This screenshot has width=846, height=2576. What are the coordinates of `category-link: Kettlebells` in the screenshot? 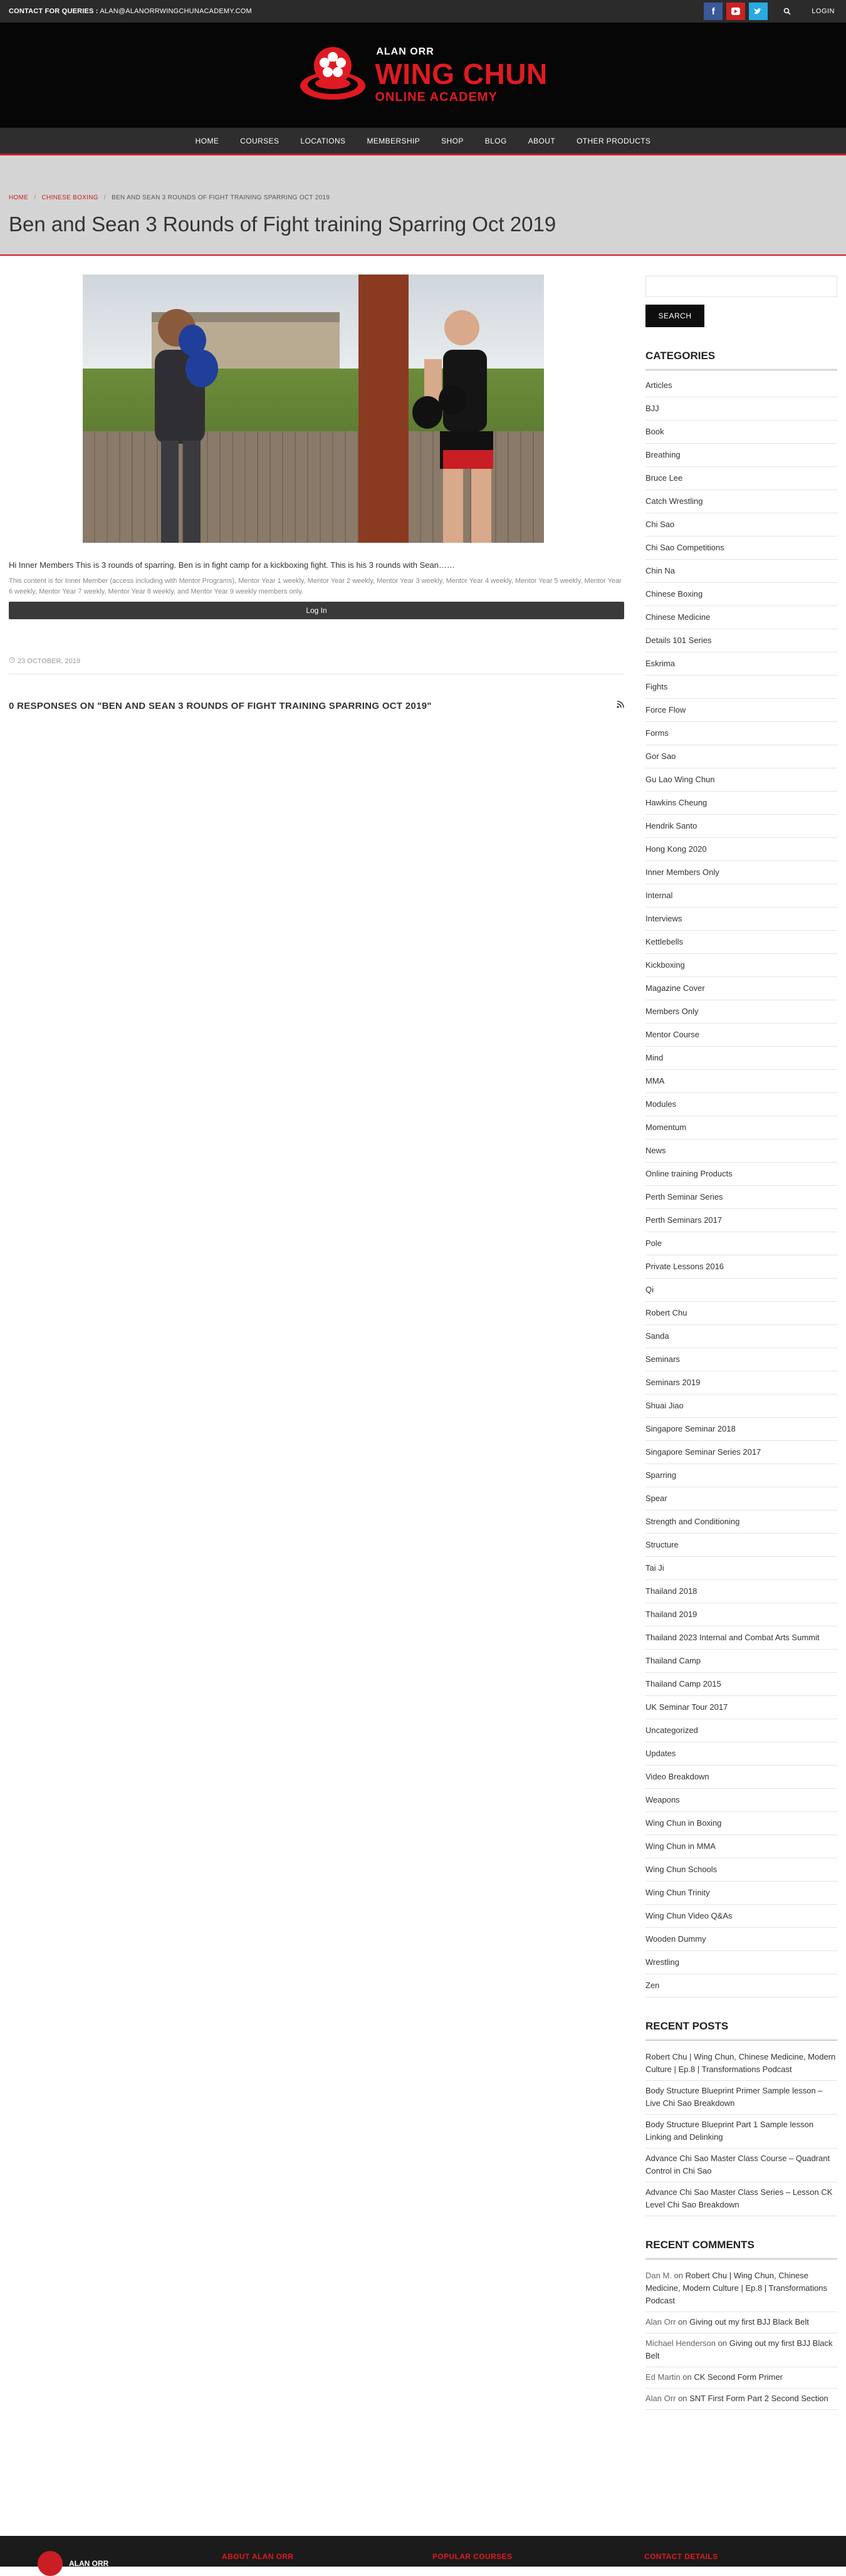 It's located at (741, 942).